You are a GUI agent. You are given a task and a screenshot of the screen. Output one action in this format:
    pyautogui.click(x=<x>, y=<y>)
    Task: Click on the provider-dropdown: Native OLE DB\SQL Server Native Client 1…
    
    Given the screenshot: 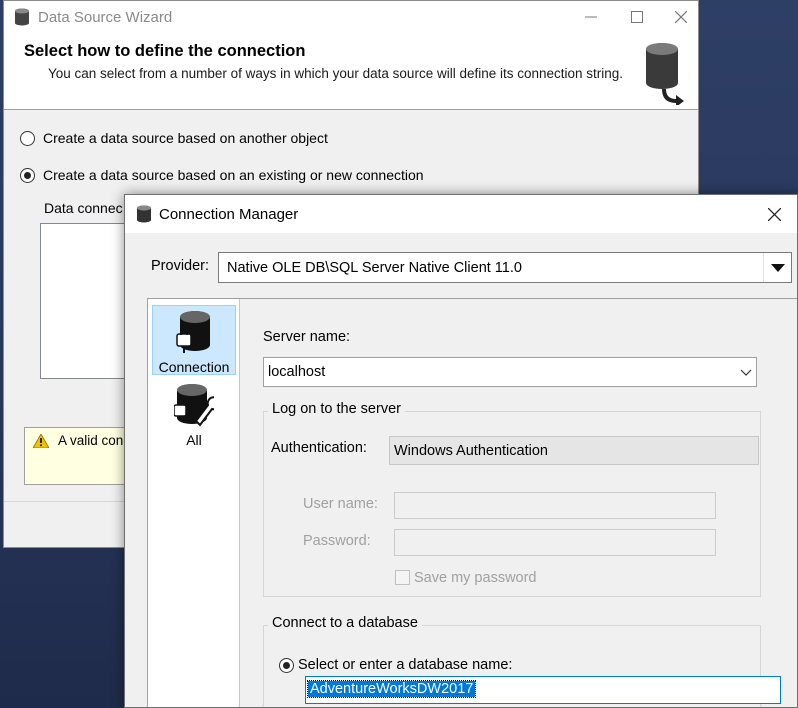 What is the action you would take?
    pyautogui.click(x=505, y=267)
    